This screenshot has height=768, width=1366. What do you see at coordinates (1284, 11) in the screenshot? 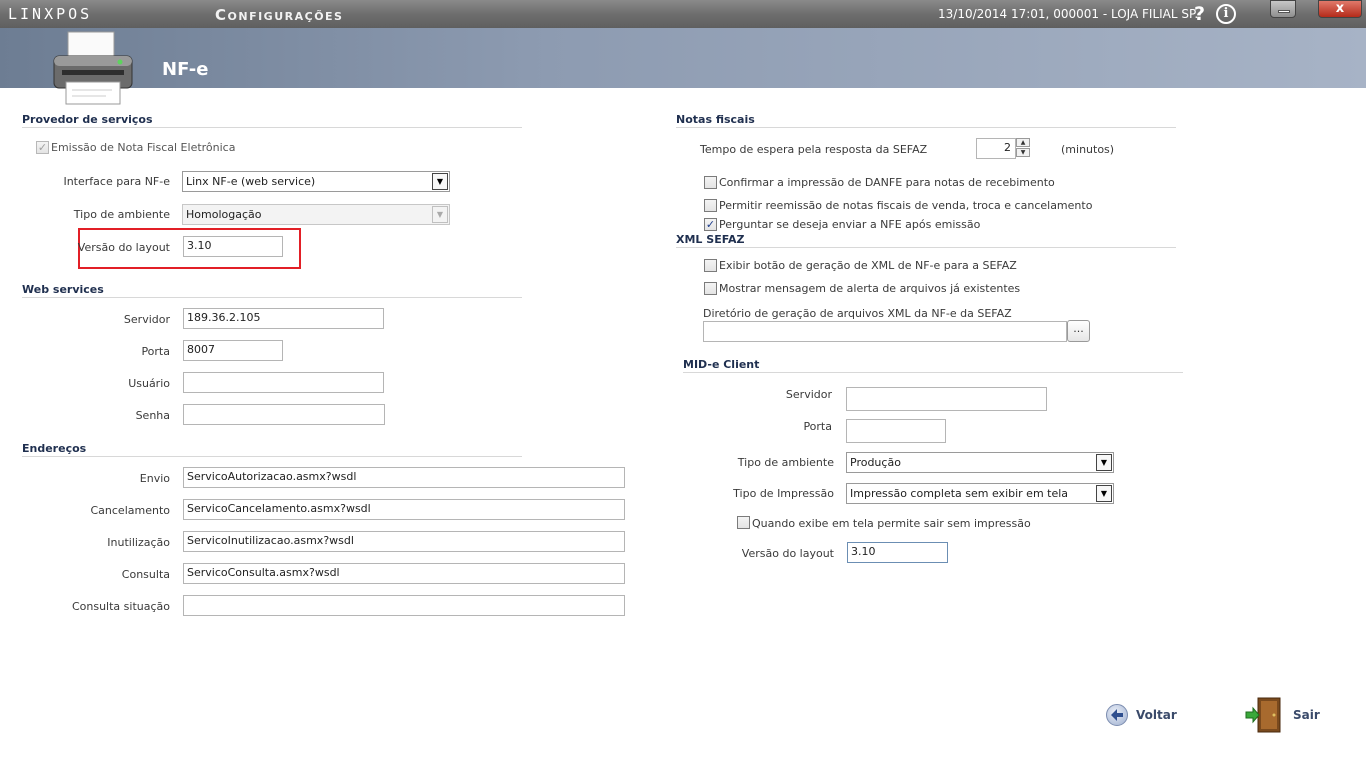
I see `minimize-icon` at bounding box center [1284, 11].